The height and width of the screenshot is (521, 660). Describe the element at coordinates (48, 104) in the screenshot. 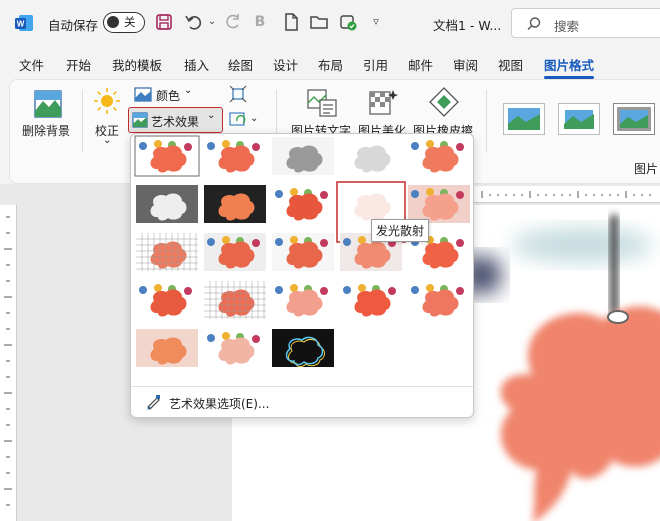

I see `remove-background-icon` at that location.